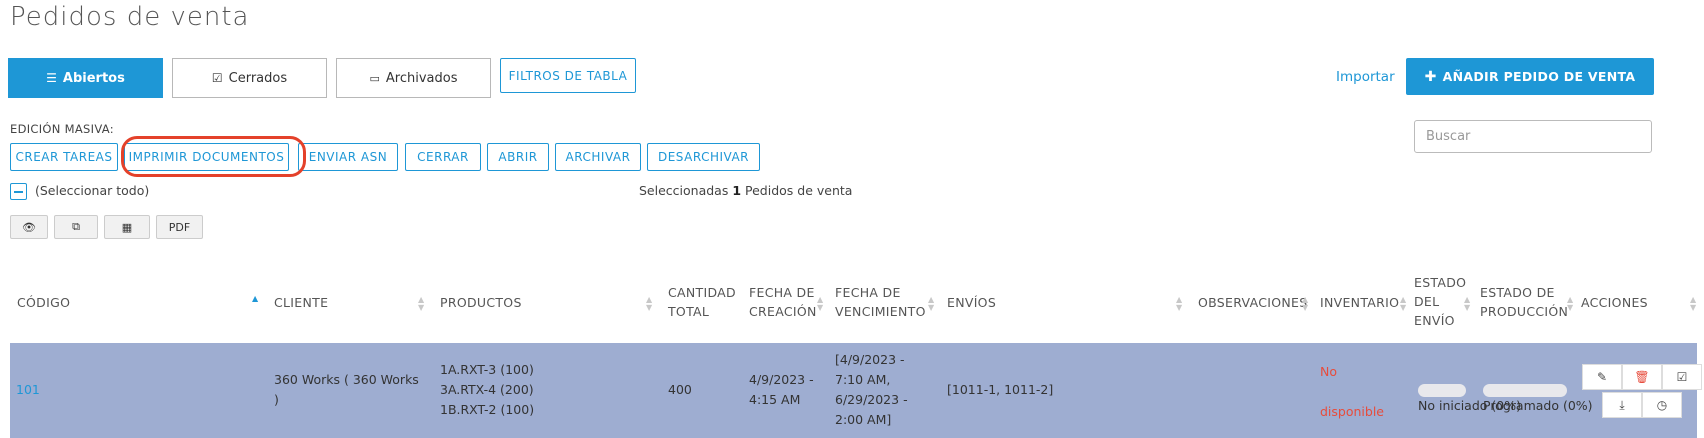 The width and height of the screenshot is (1704, 438). Describe the element at coordinates (64, 157) in the screenshot. I see `create-tasks-button: CREAR TAREAS` at that location.